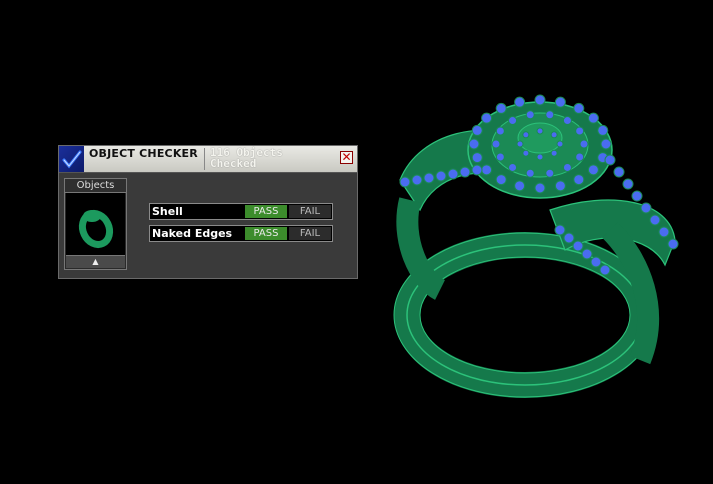 The width and height of the screenshot is (713, 484). I want to click on panel-titlebar: OBJECT CHECKER 116 Objects Checked ✕, so click(208, 159).